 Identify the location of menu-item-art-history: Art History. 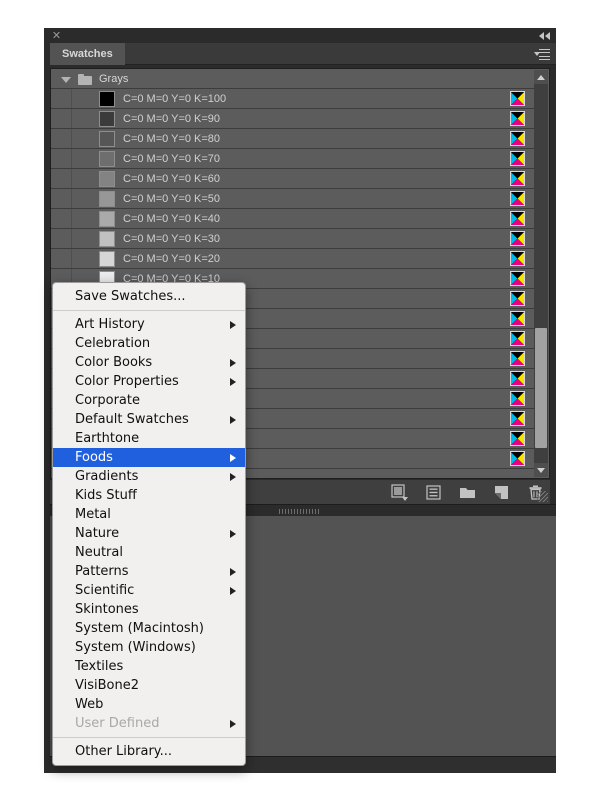
(149, 324).